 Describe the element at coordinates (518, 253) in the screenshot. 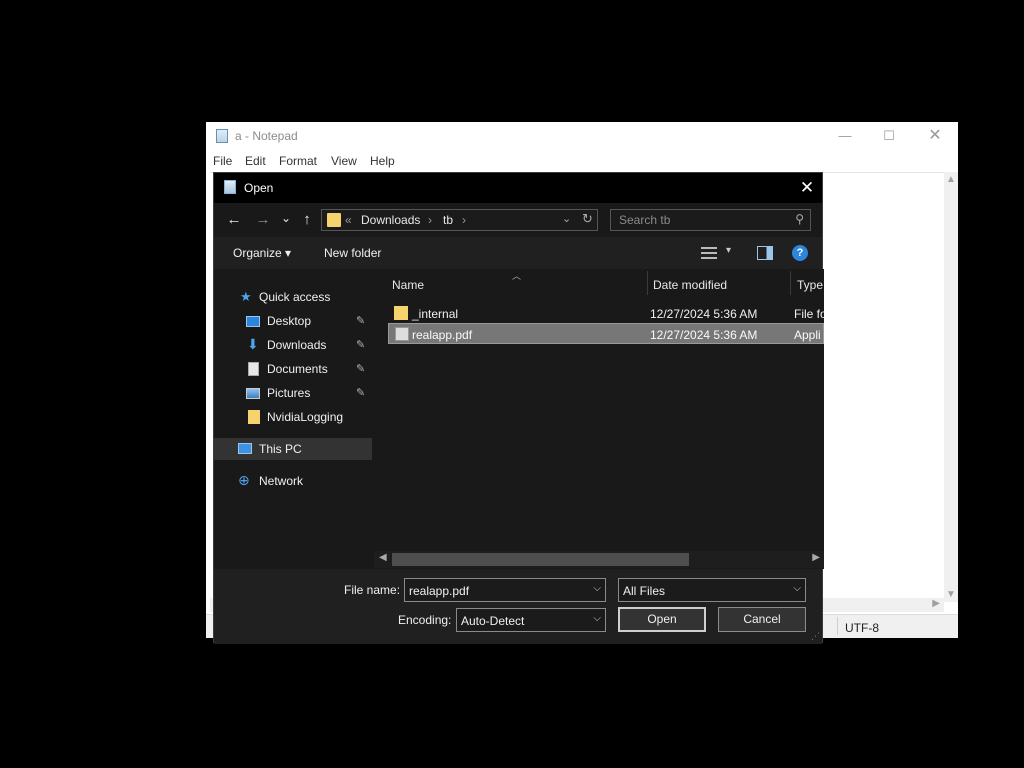

I see `command-toolbar: Organize ▾ New folder ▾ ?` at that location.